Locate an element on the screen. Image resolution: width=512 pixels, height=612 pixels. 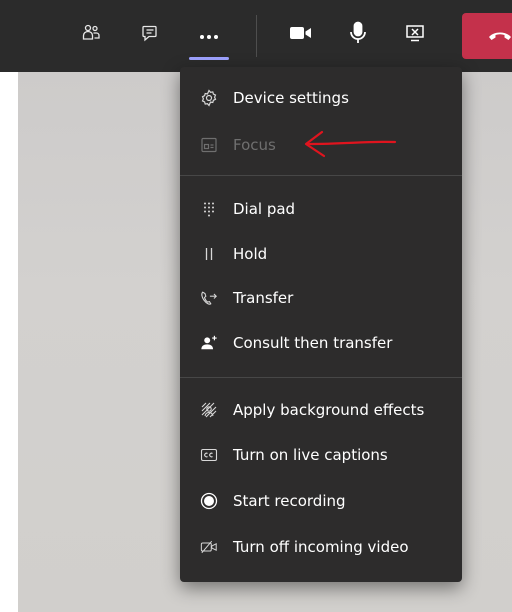
menu-item-dial-pad: Dial pad is located at coordinates (321, 209).